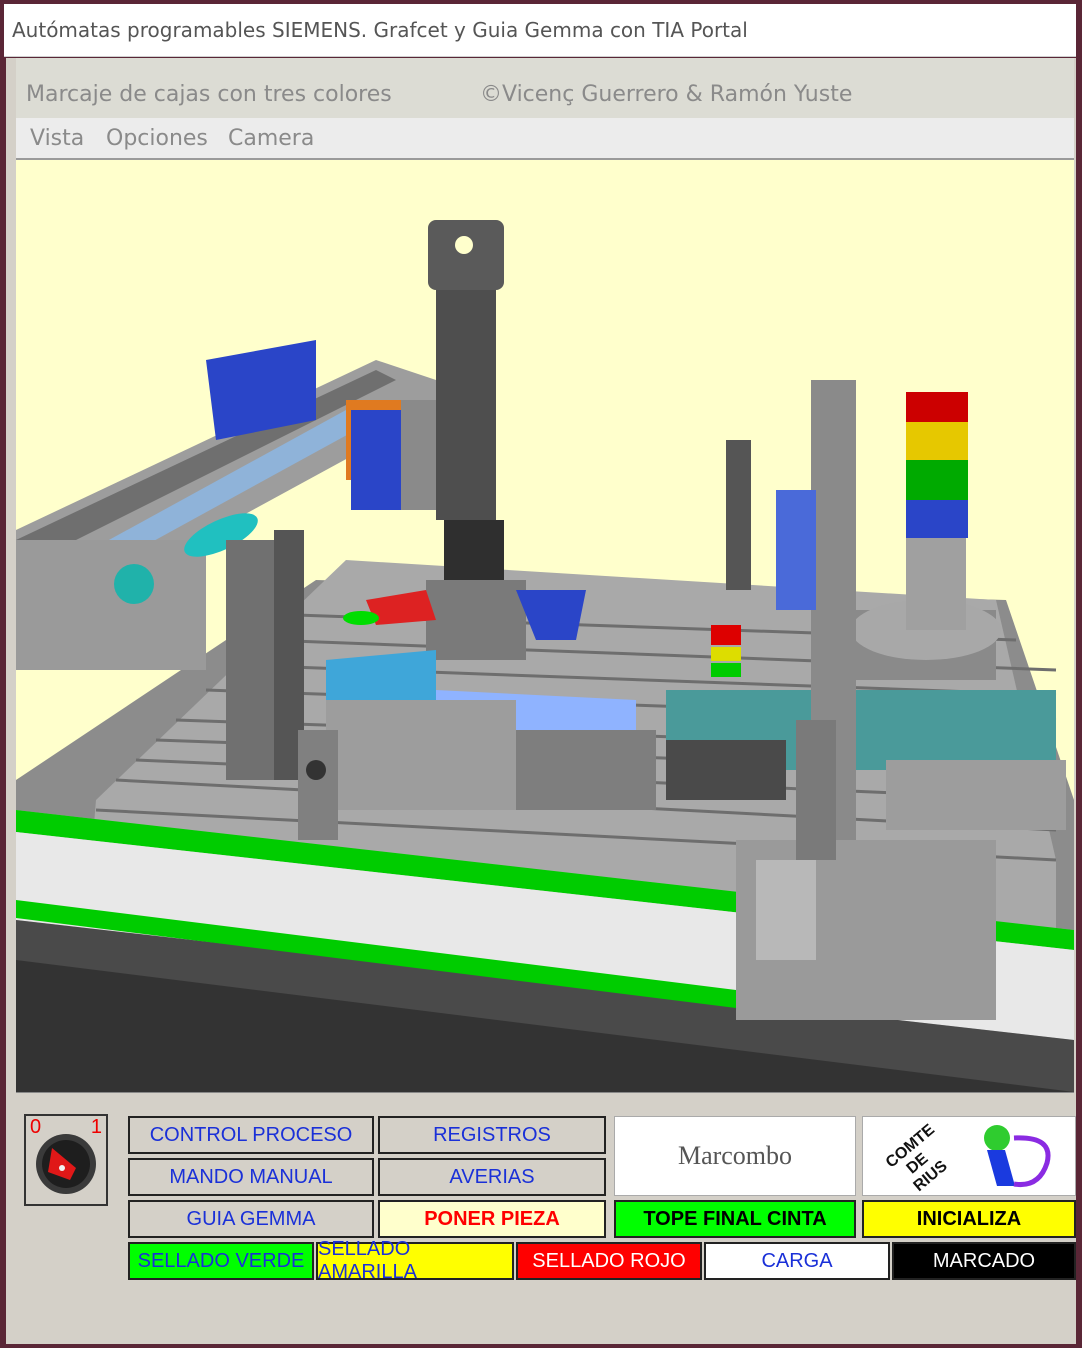 Image resolution: width=1082 pixels, height=1348 pixels. Describe the element at coordinates (466, 400) in the screenshot. I see `vertical-cylinder` at that location.